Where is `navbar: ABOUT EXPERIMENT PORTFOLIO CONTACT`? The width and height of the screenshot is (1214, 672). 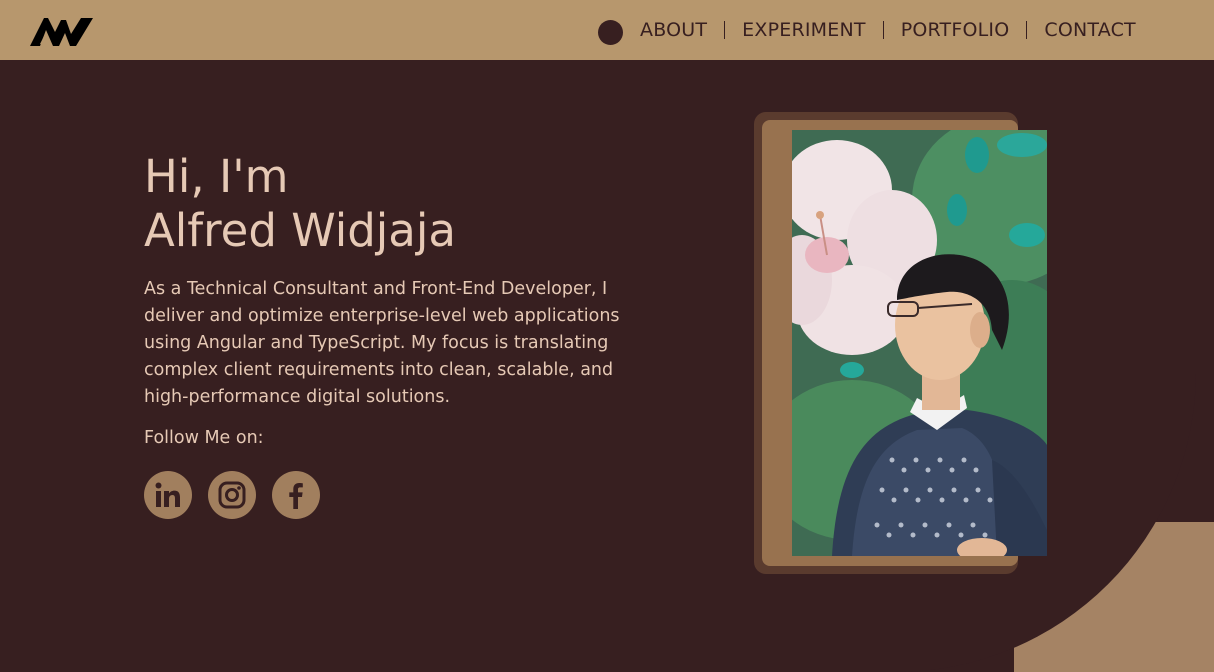
navbar: ABOUT EXPERIMENT PORTFOLIO CONTACT is located at coordinates (607, 30).